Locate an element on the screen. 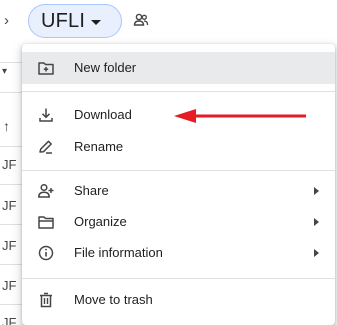 This screenshot has width=337, height=325. menu-item-label: Organize is located at coordinates (100, 221).